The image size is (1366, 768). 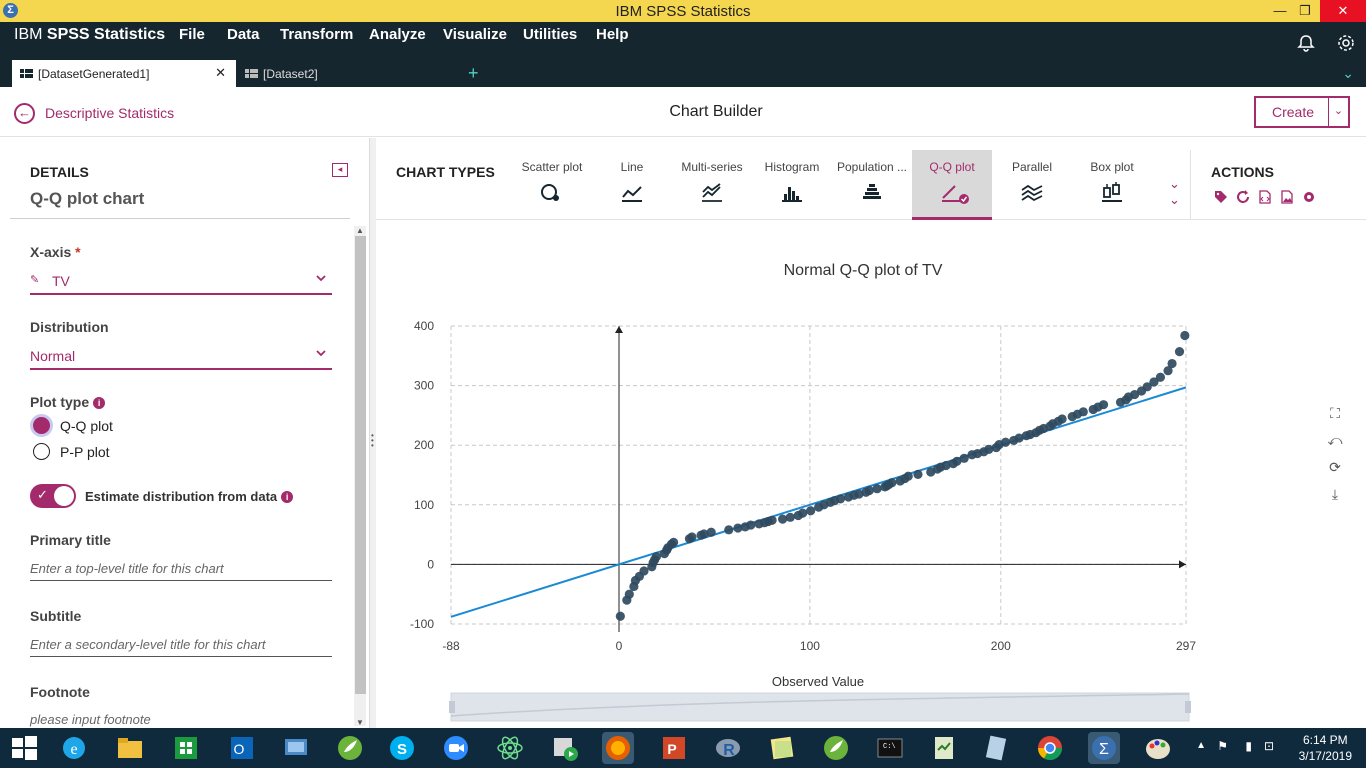 I want to click on tag-icon, so click(x=1221, y=197).